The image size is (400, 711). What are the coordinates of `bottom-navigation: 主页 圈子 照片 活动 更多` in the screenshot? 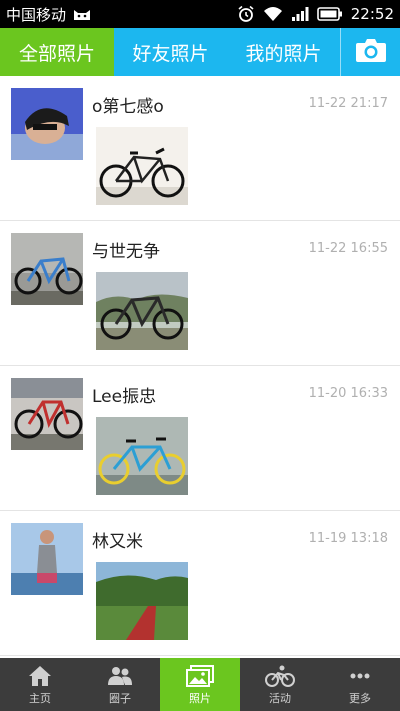 It's located at (200, 684).